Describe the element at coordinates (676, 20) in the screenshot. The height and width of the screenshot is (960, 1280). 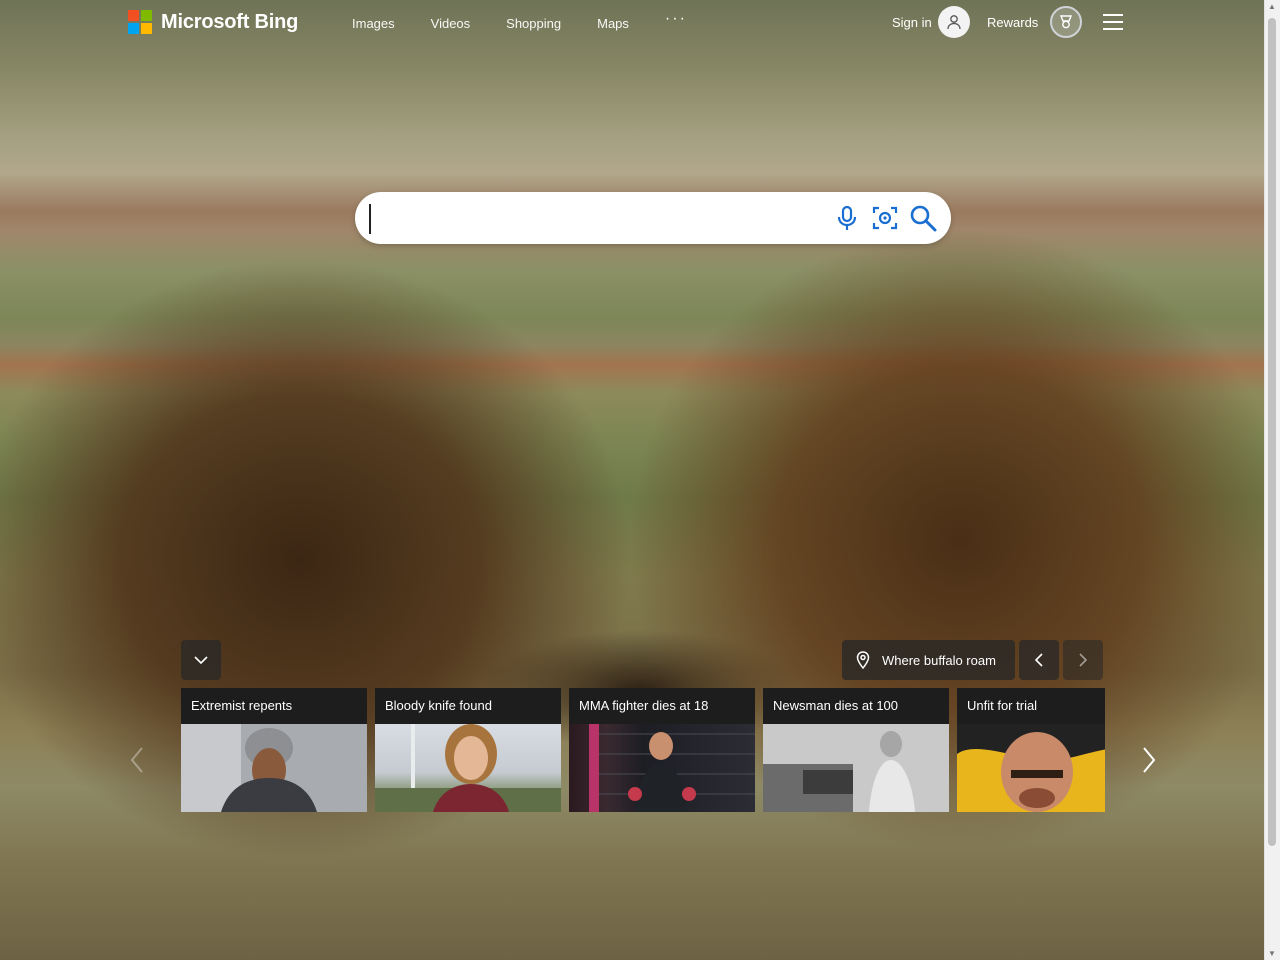
I see `more-icon: ···` at that location.